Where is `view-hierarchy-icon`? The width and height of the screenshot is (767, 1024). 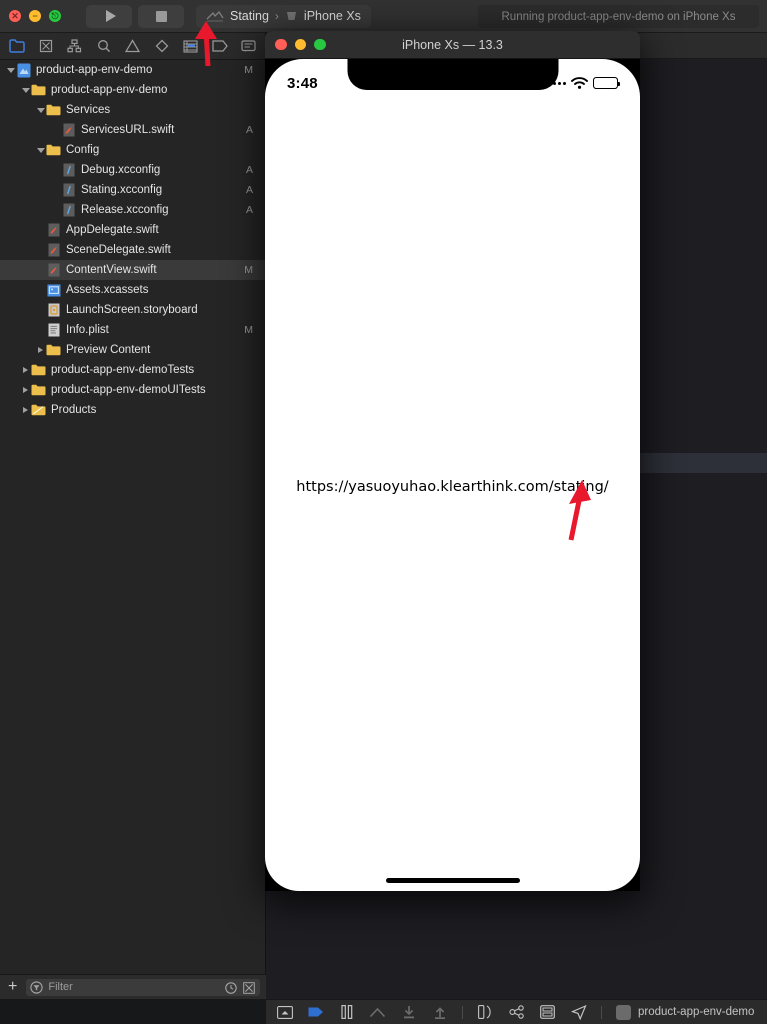
view-hierarchy-icon is located at coordinates (485, 1012).